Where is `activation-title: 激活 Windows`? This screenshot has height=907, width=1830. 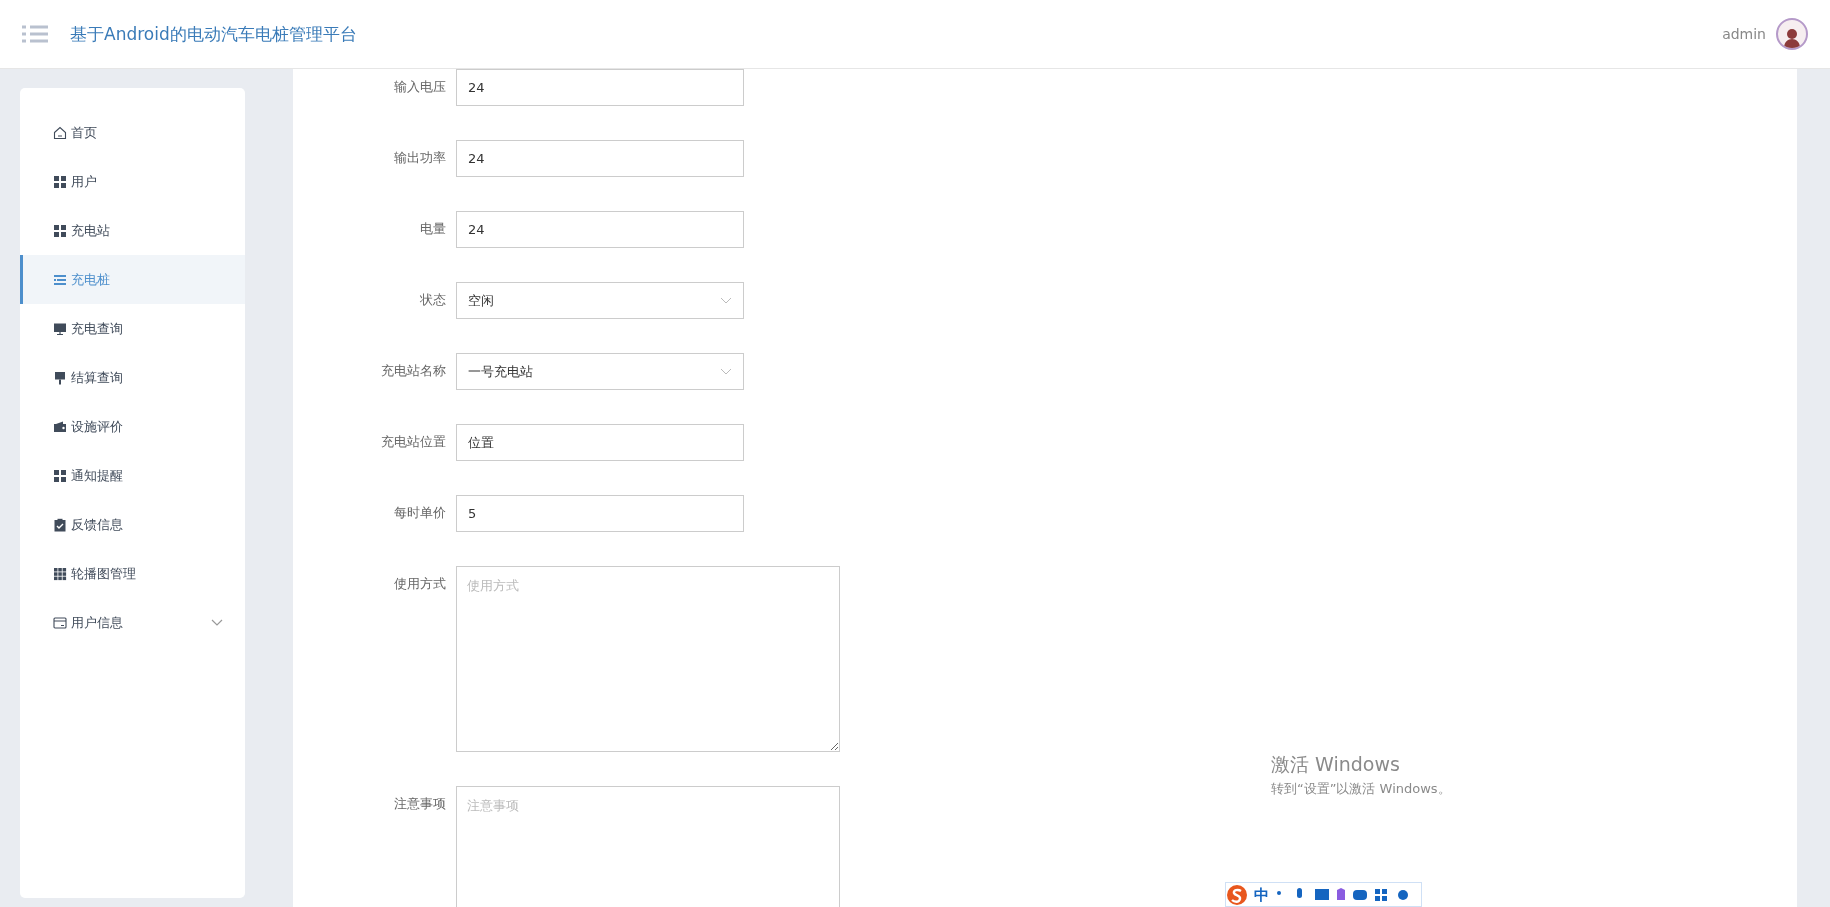 activation-title: 激活 Windows is located at coordinates (1336, 764).